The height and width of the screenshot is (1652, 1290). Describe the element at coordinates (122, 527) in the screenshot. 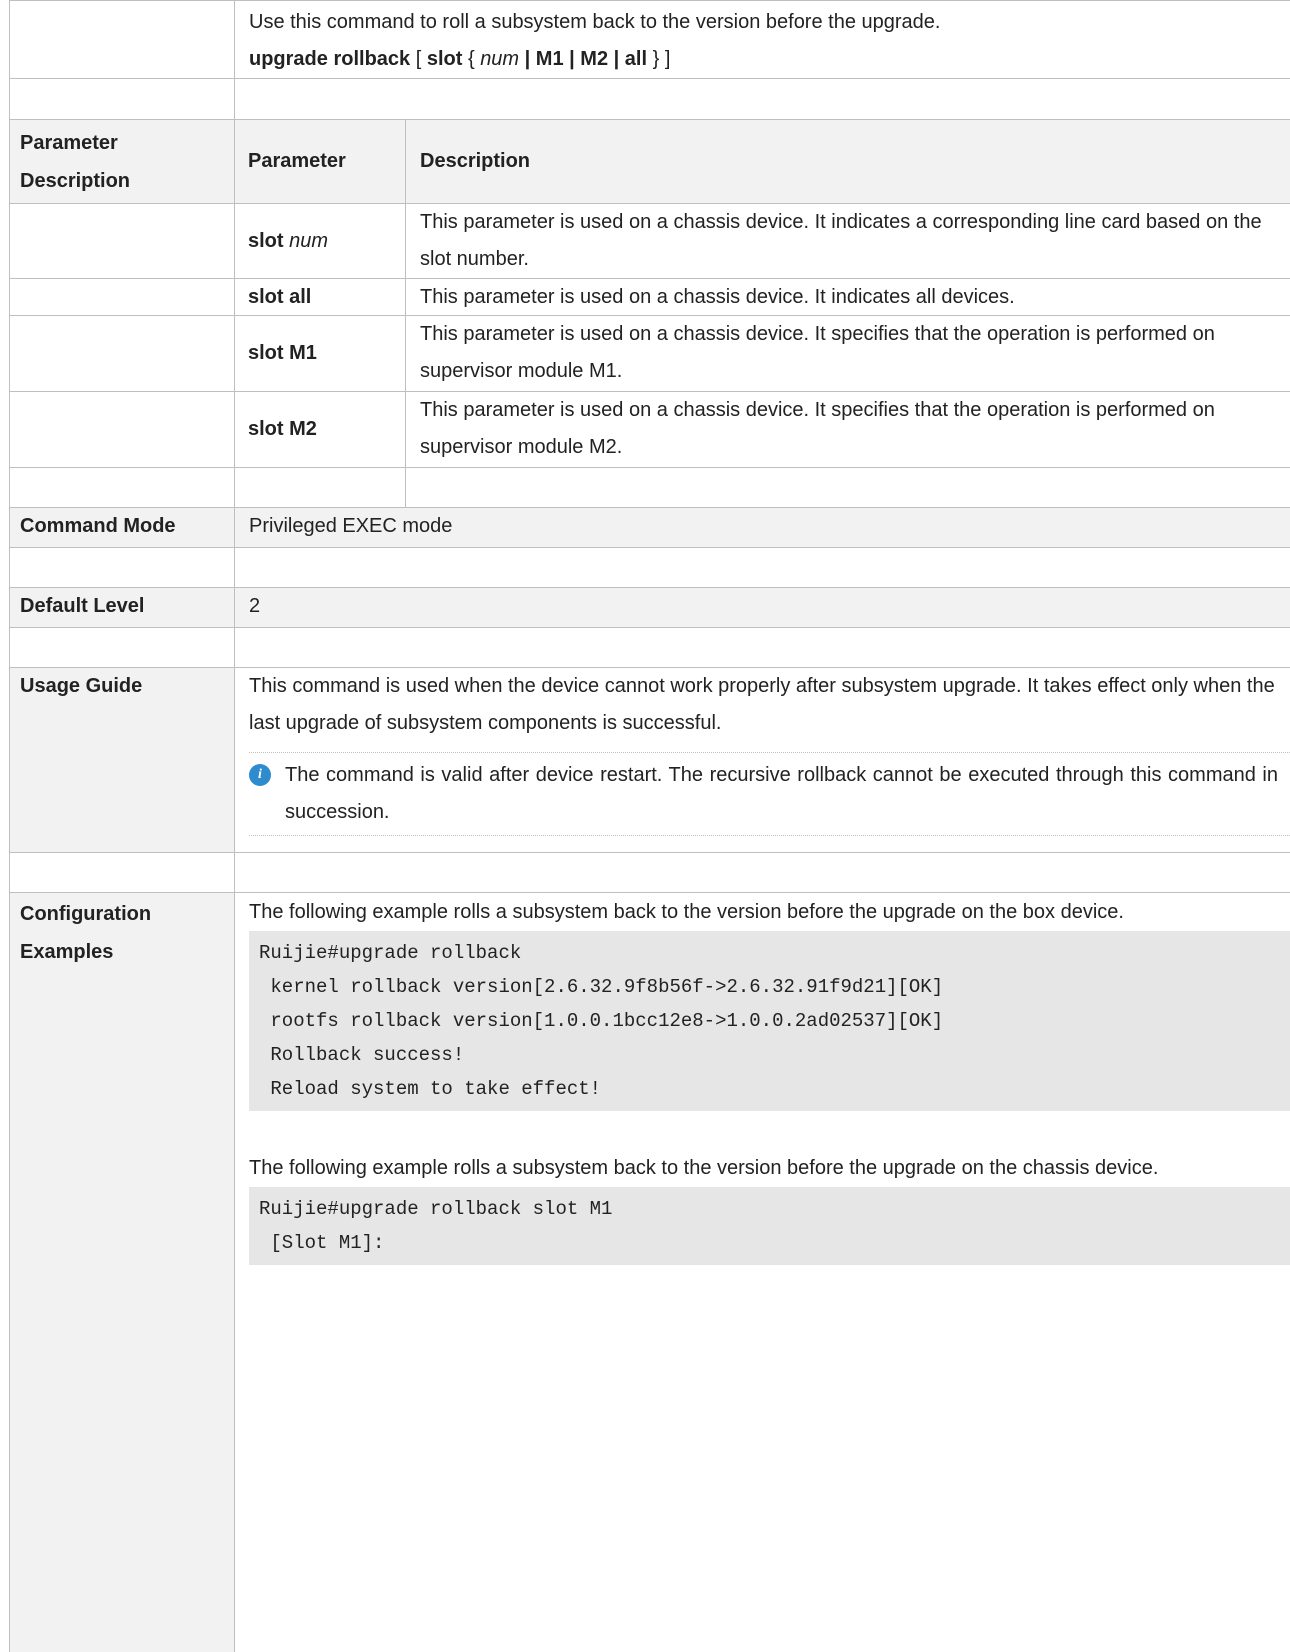

I see `command-mode-label: Command Mode` at that location.